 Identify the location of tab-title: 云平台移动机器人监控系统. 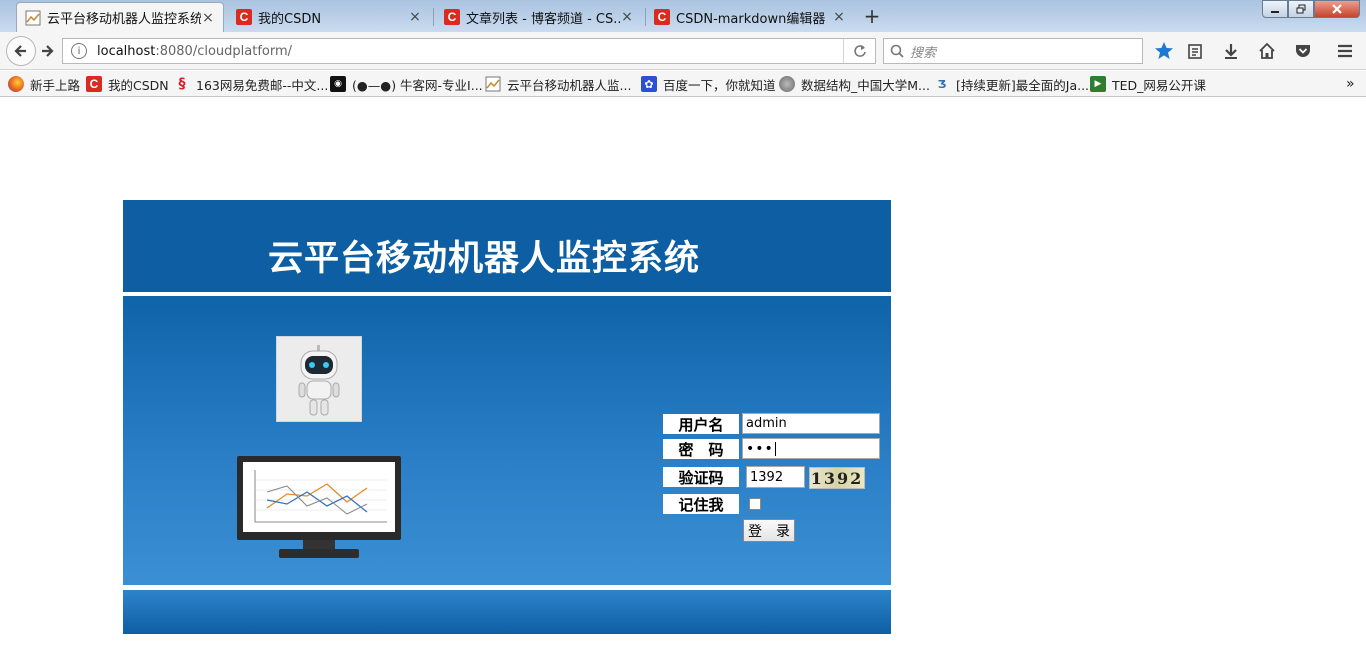
(124, 19).